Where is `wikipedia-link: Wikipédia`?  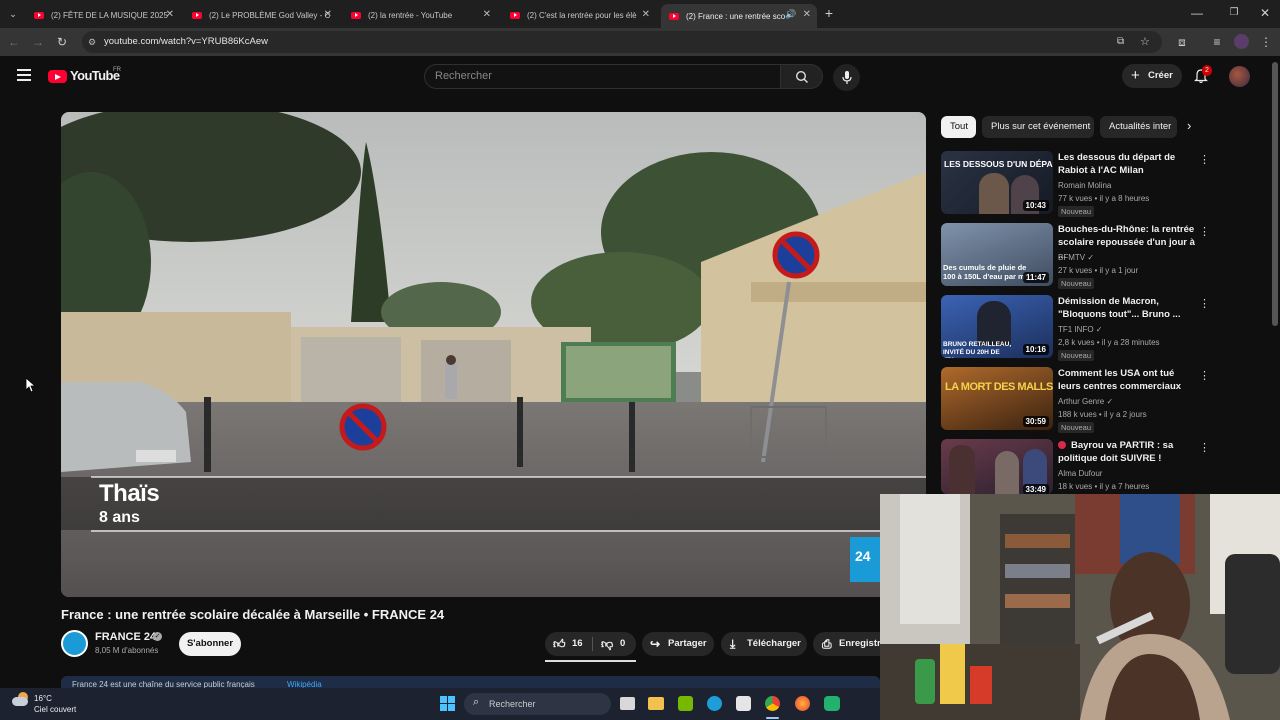
wikipedia-link: Wikipédia is located at coordinates (304, 684).